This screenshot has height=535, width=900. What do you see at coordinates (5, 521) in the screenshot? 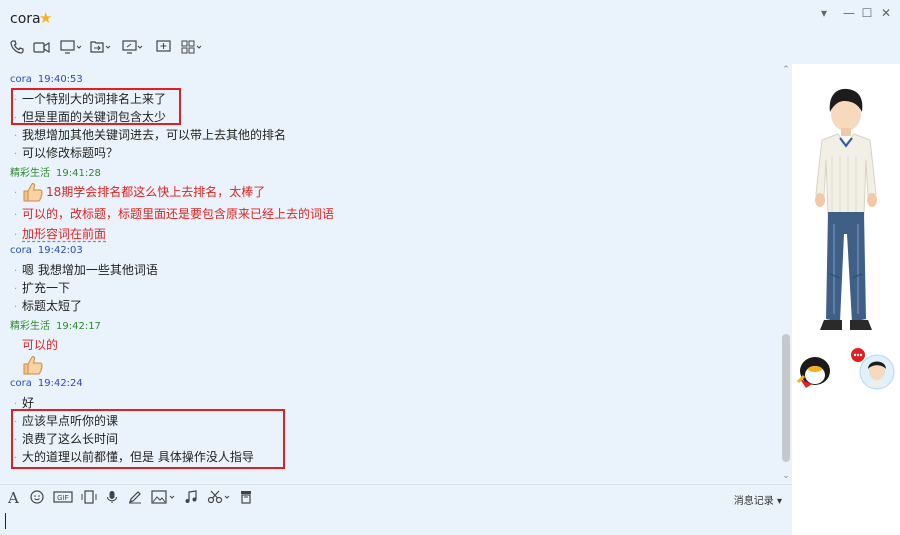
I see `text-cursor` at bounding box center [5, 521].